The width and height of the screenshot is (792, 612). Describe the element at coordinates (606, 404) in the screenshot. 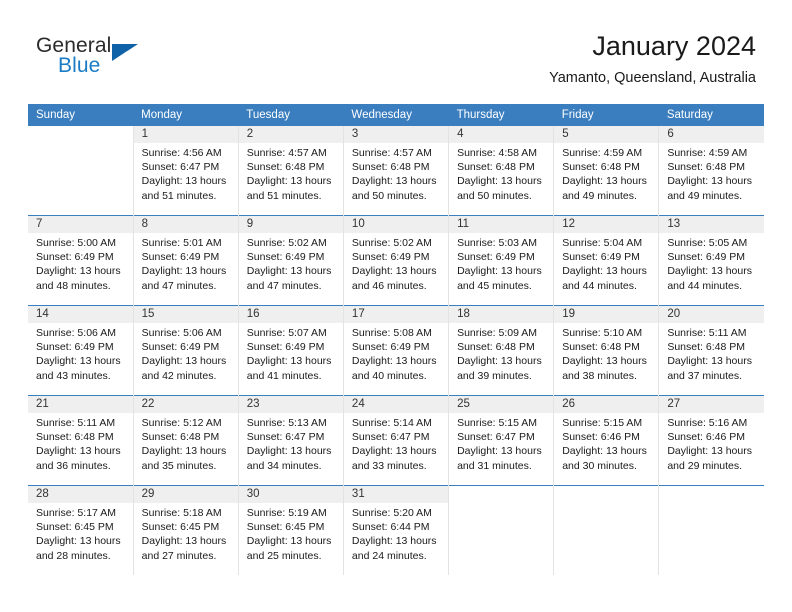

I see `day-number: 26` at that location.